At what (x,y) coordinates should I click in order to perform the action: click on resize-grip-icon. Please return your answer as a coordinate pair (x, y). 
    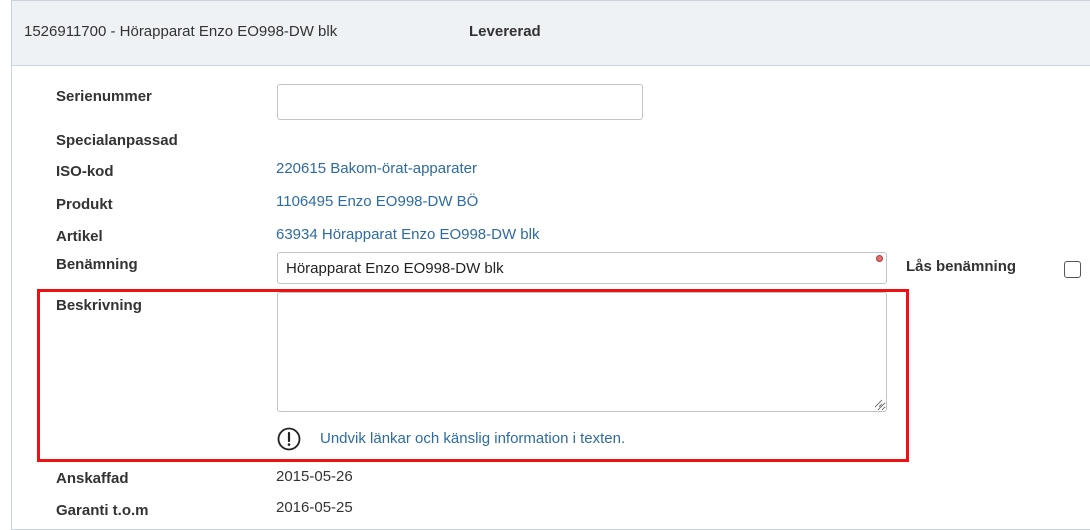
    Looking at the image, I should click on (878, 403).